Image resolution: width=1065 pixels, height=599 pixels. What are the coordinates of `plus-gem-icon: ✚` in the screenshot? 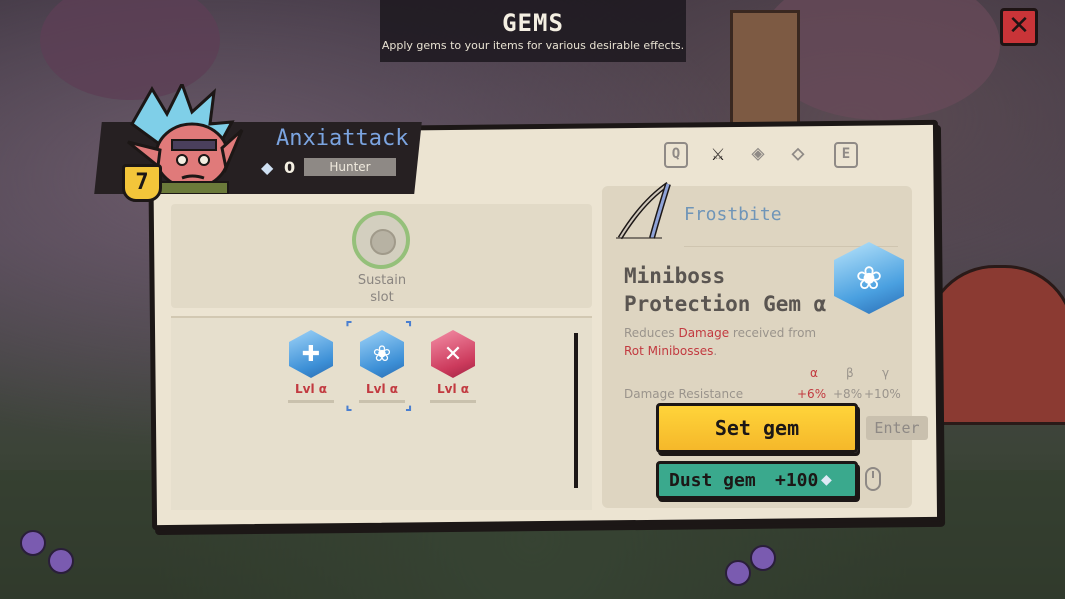 It's located at (311, 354).